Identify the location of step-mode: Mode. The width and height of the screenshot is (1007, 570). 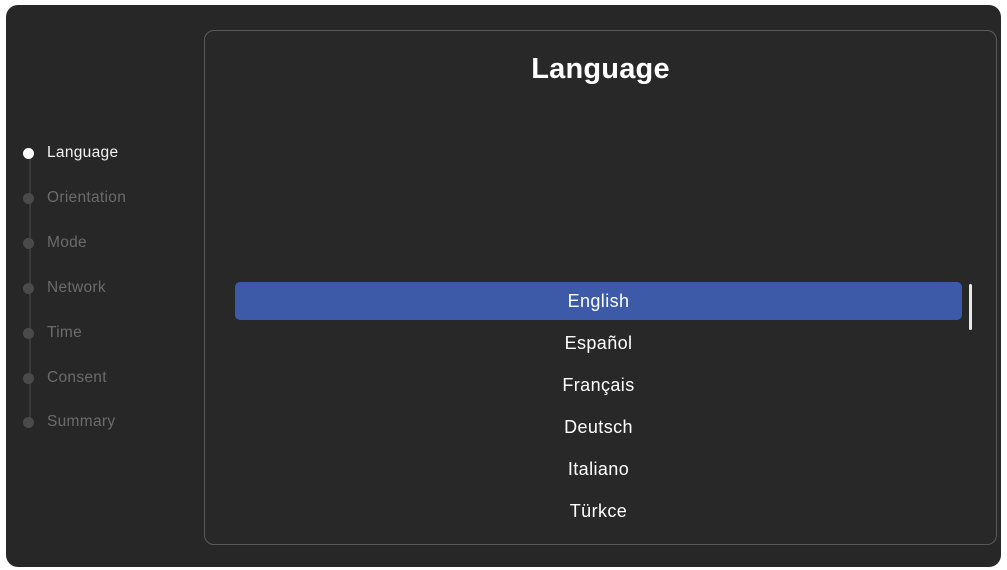
(55, 243).